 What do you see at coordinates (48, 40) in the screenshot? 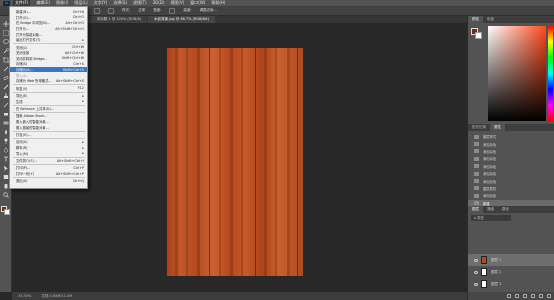
I see `file-menu-item: 最近打开文件(T) ▸` at bounding box center [48, 40].